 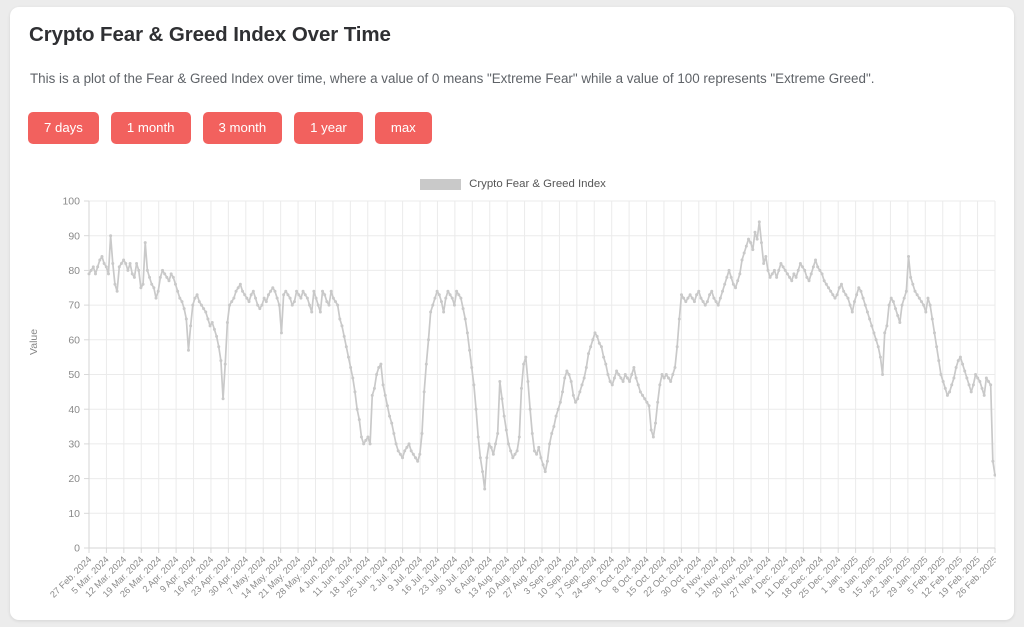 What do you see at coordinates (150, 128) in the screenshot?
I see `range-1-month: 1 month` at bounding box center [150, 128].